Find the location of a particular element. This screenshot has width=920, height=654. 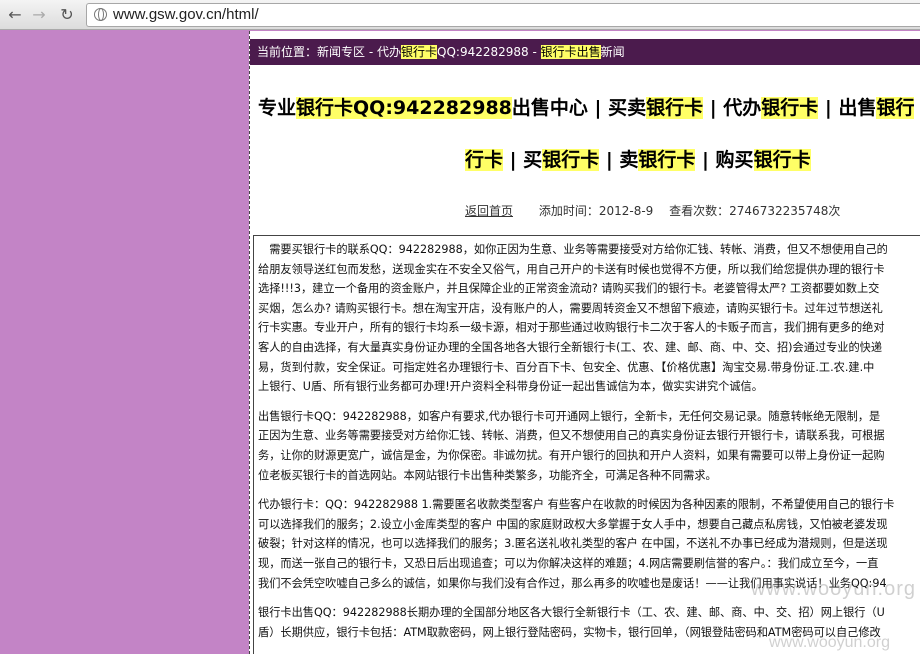

watermark: www.wooyun.org is located at coordinates (833, 589).